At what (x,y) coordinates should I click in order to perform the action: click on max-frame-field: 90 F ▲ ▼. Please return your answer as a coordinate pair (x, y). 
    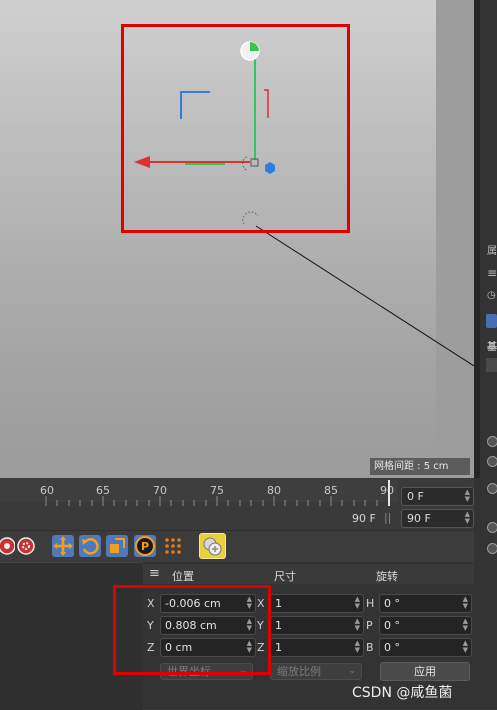
    Looking at the image, I should click on (437, 518).